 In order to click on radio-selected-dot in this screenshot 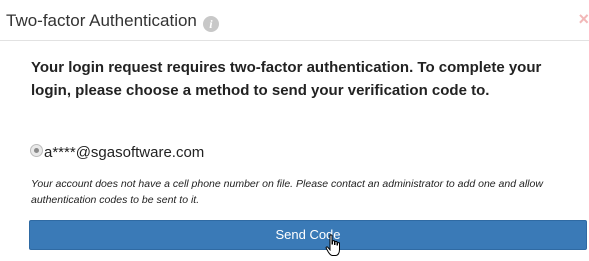, I will do `click(36, 150)`.